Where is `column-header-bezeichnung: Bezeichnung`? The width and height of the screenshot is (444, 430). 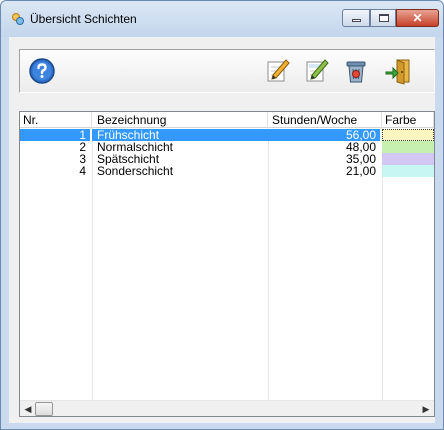
column-header-bezeichnung: Bezeichnung is located at coordinates (180, 120).